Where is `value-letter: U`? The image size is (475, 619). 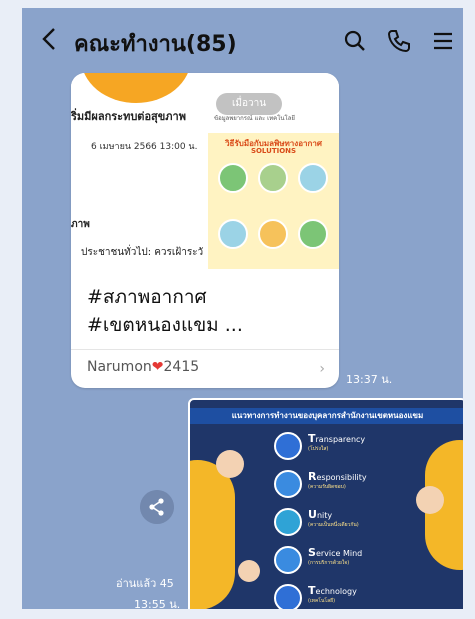 value-letter: U is located at coordinates (312, 514).